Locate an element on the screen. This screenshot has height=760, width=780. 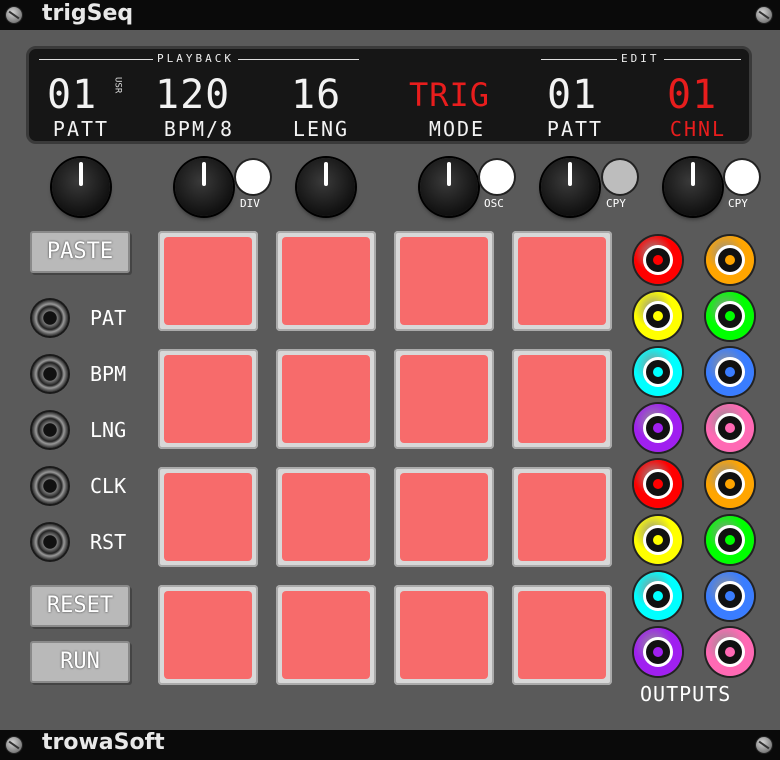
oscillator-button is located at coordinates (497, 177).